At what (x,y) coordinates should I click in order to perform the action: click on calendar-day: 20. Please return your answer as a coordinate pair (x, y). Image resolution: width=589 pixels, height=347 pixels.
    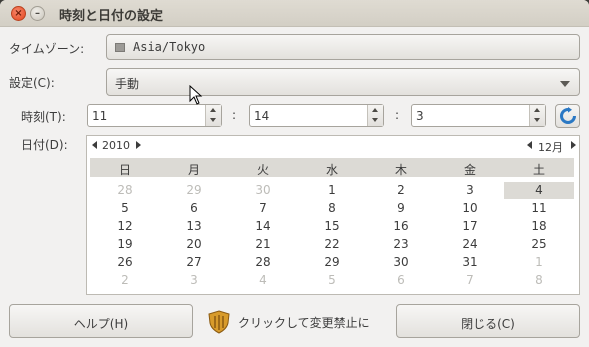
    Looking at the image, I should click on (194, 244).